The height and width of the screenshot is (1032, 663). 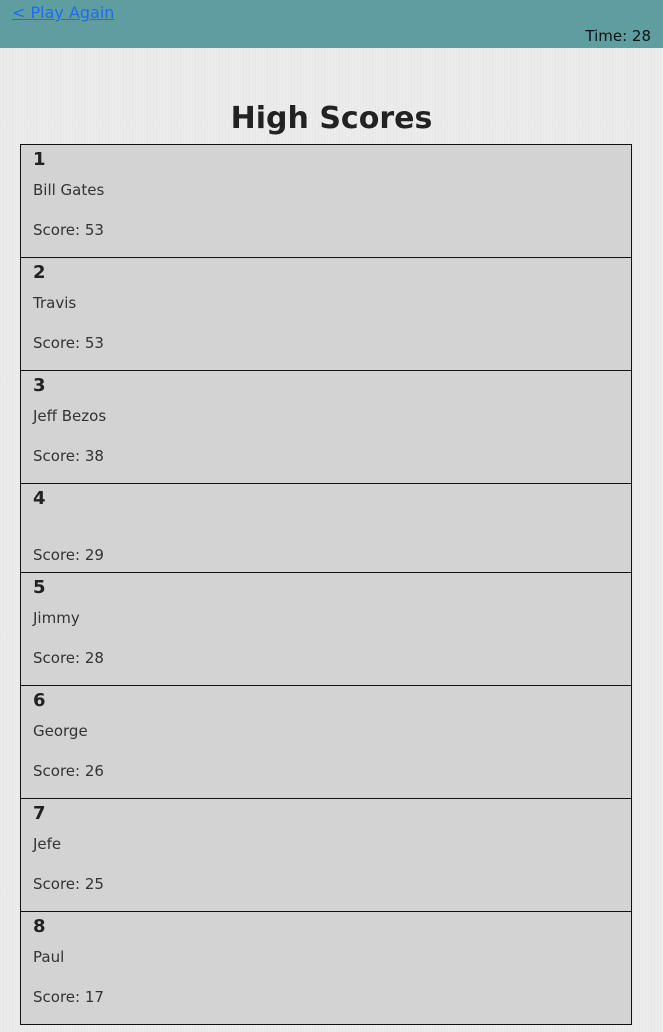 What do you see at coordinates (68, 658) in the screenshot?
I see `player-score: Score: 28` at bounding box center [68, 658].